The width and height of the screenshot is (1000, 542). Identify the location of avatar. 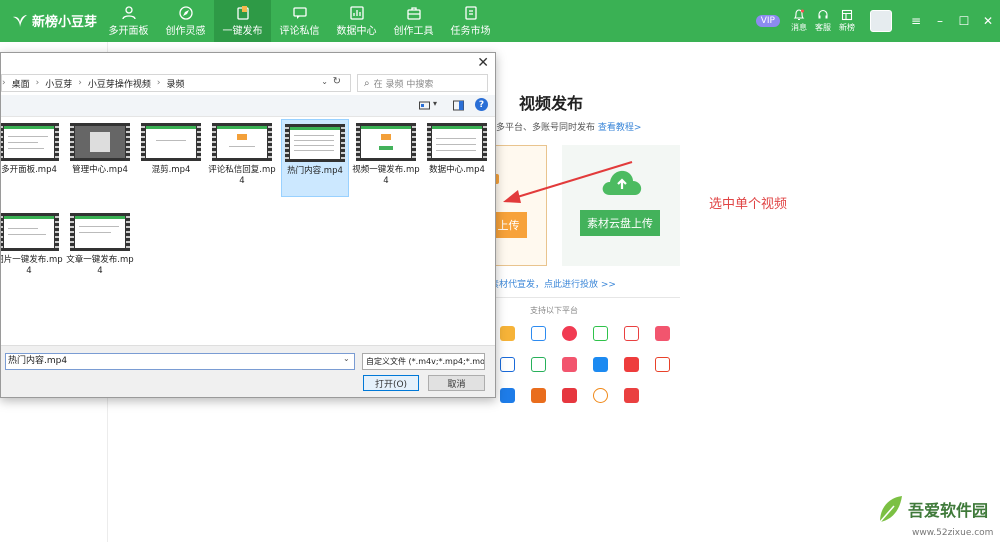
(881, 21).